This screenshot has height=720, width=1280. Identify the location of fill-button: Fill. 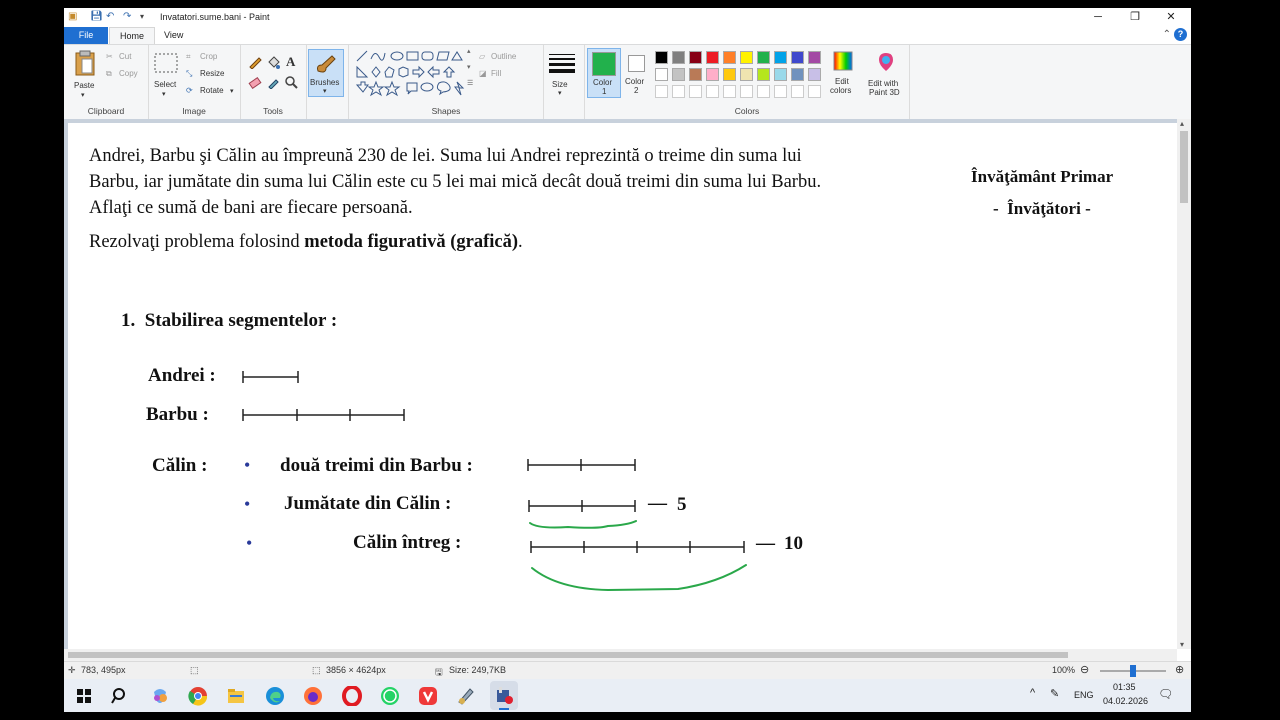
(496, 73).